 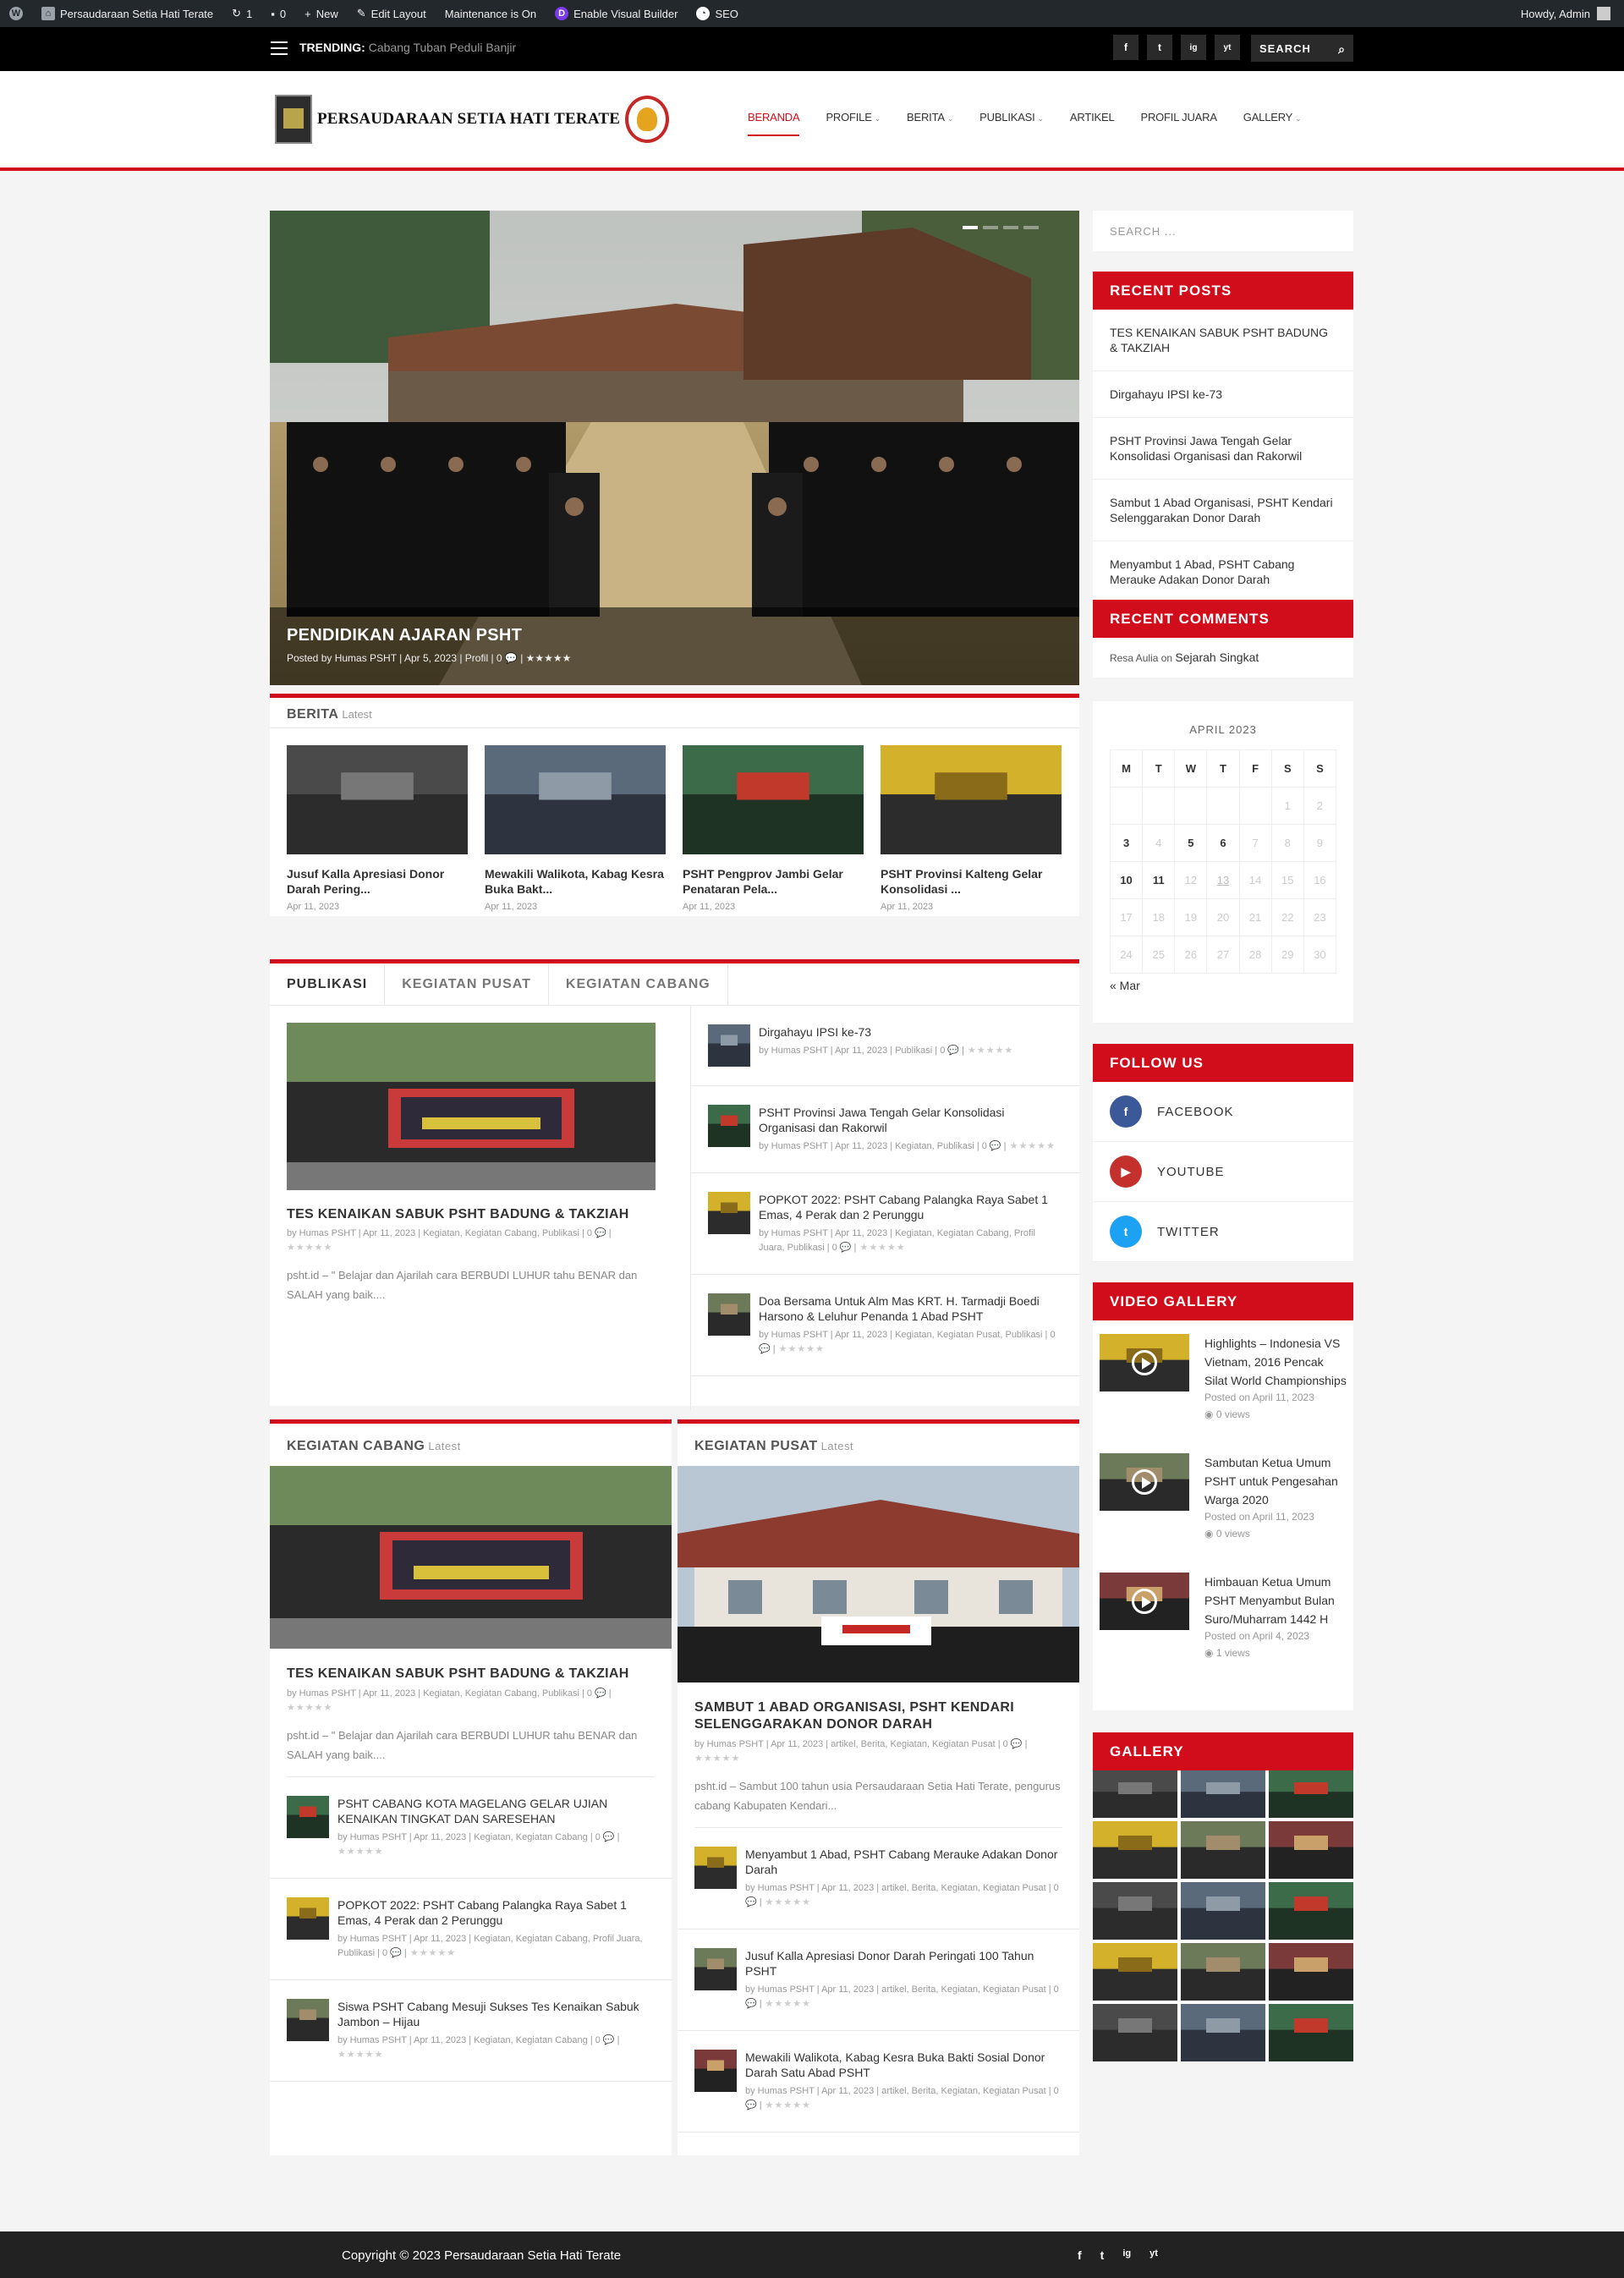 What do you see at coordinates (675, 635) in the screenshot?
I see `slide-title: PENDIDIKAN AJARAN PSHT` at bounding box center [675, 635].